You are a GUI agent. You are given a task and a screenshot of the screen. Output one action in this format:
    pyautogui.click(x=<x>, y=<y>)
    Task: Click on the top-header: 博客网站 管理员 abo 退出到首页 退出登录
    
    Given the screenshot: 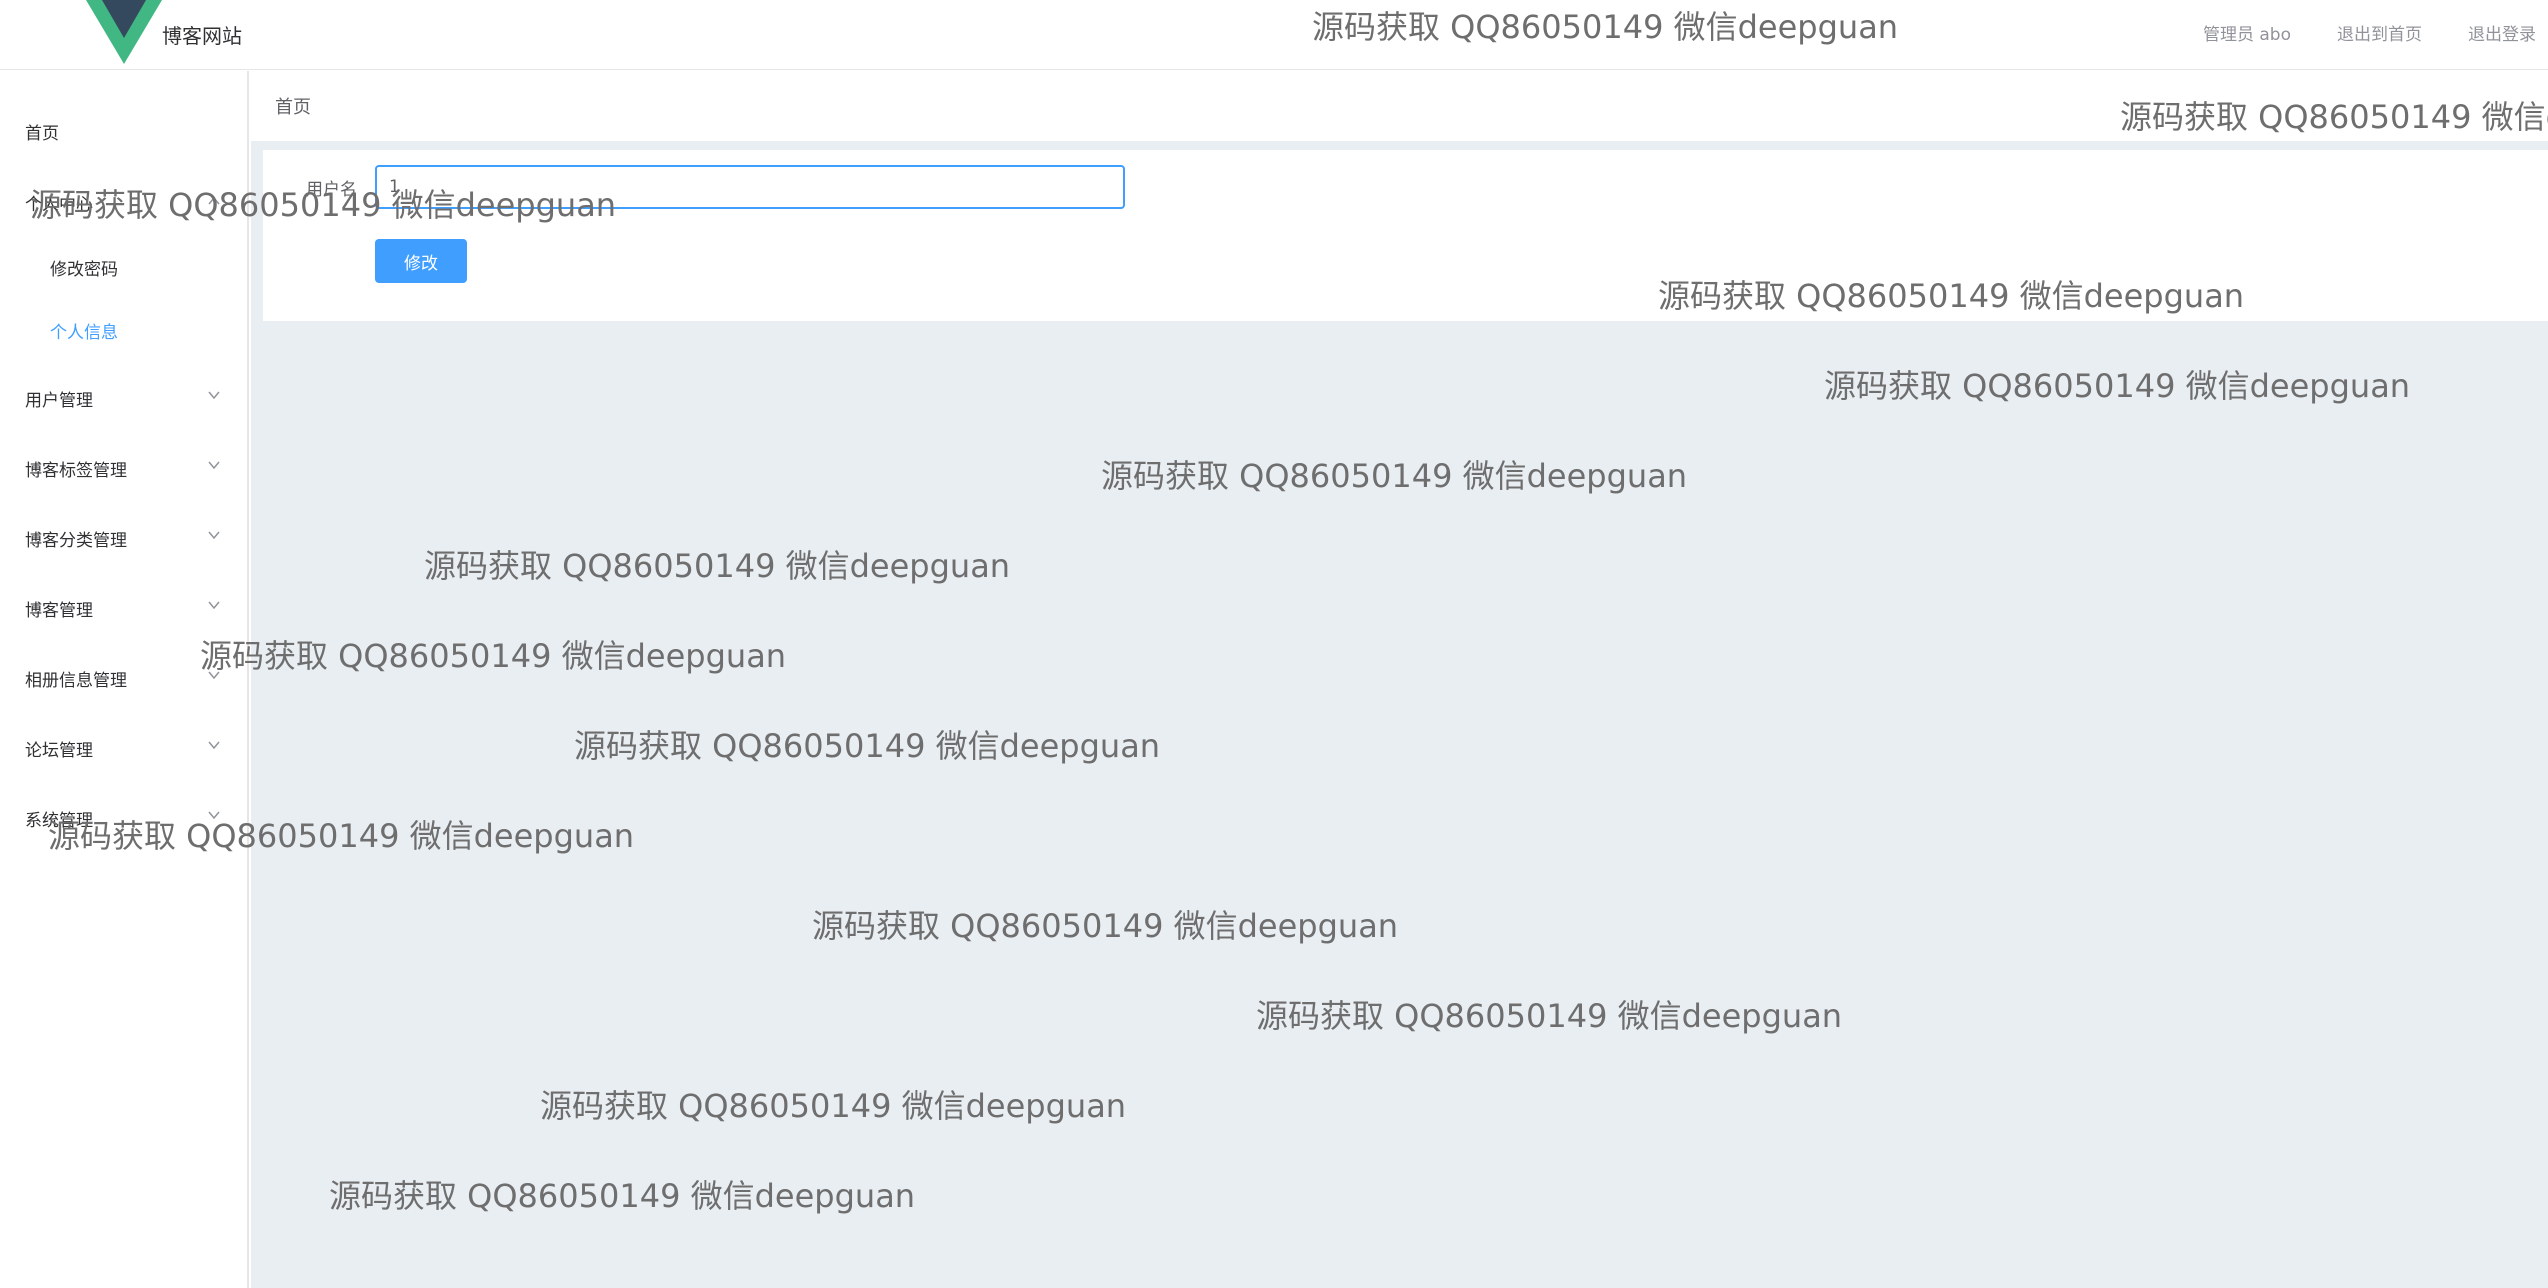 What is the action you would take?
    pyautogui.click(x=1274, y=35)
    